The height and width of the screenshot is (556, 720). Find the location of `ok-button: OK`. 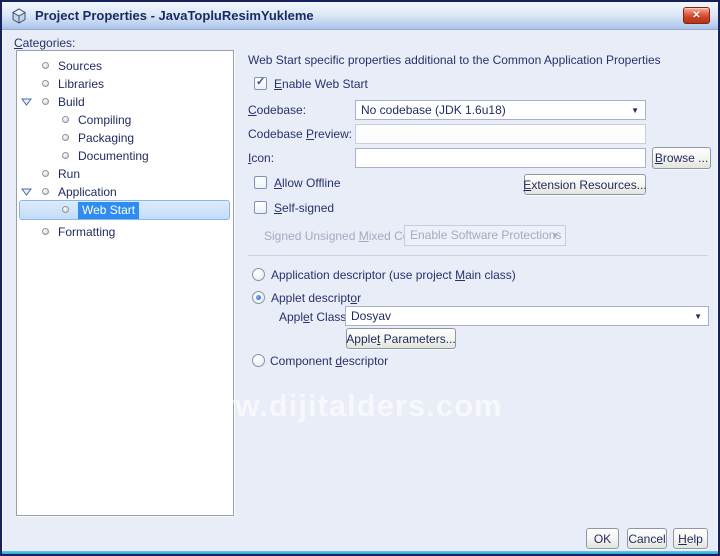

ok-button: OK is located at coordinates (602, 538).